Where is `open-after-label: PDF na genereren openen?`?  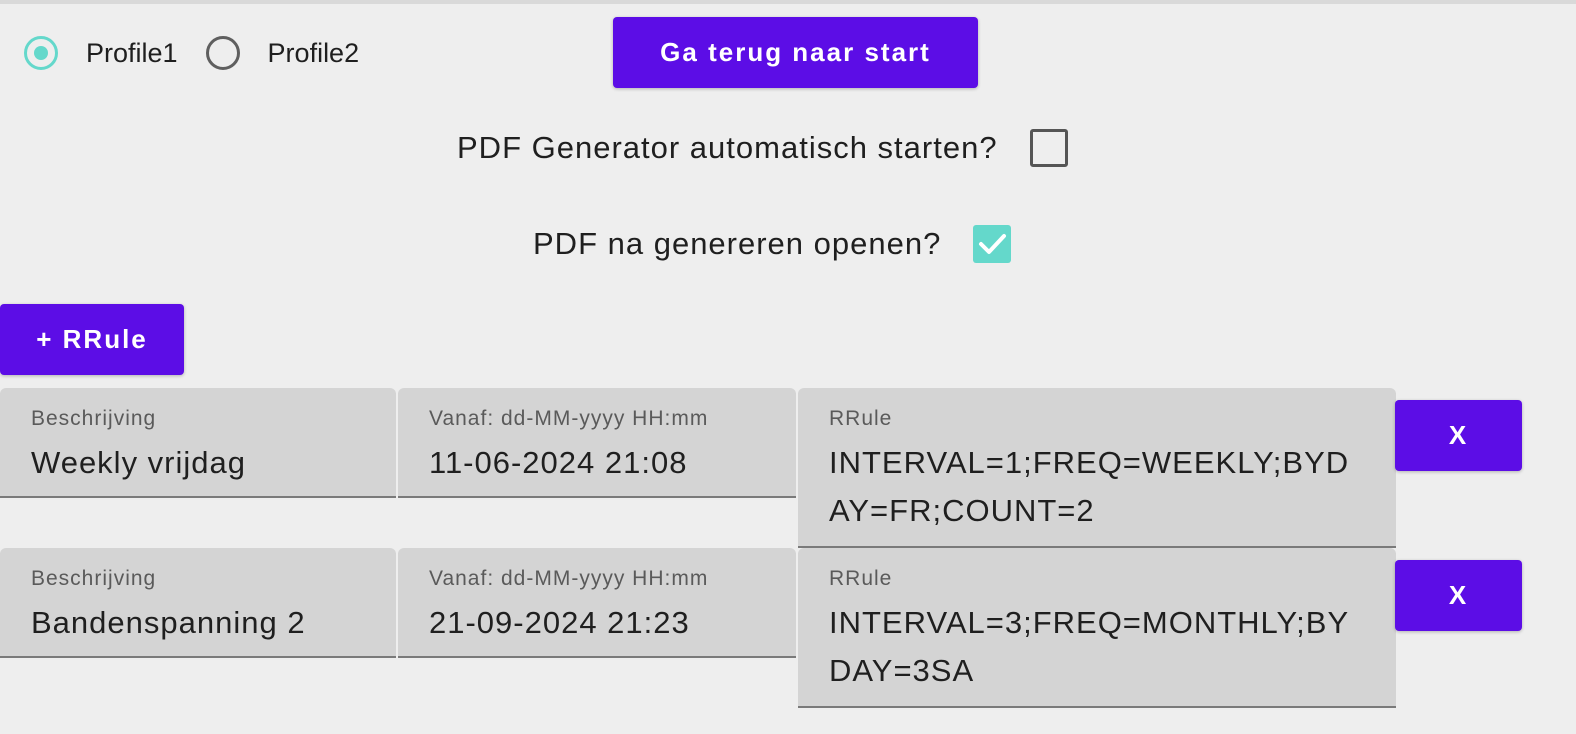
open-after-label: PDF na genereren openen? is located at coordinates (737, 243).